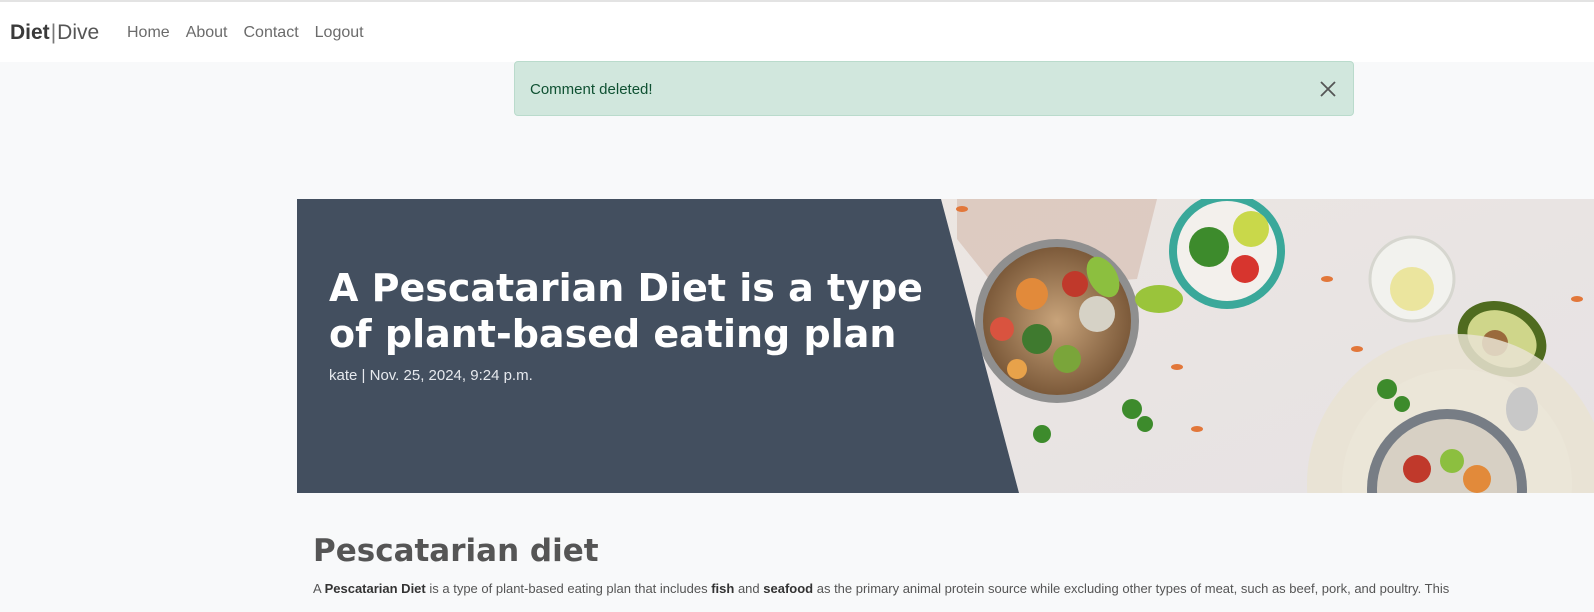 This screenshot has height=612, width=1594. I want to click on article-heading: Pescatarian diet, so click(456, 551).